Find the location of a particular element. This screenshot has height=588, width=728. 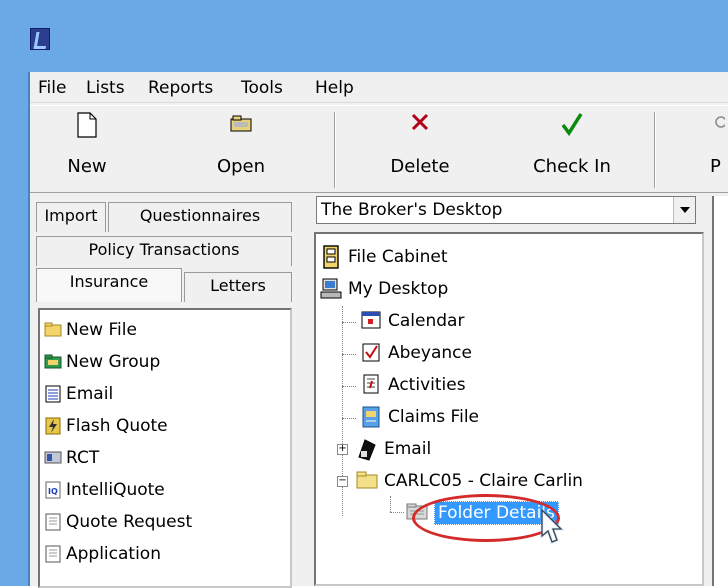

list-item-quote-request: Quote Request is located at coordinates (118, 522).